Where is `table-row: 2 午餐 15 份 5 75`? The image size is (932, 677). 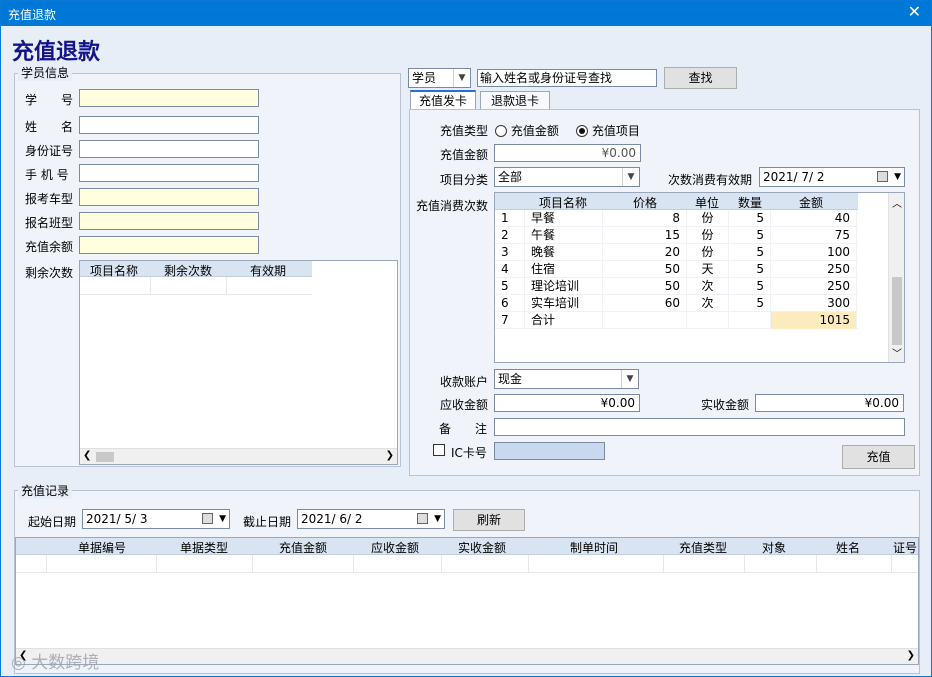 table-row: 2 午餐 15 份 5 75 is located at coordinates (676, 235).